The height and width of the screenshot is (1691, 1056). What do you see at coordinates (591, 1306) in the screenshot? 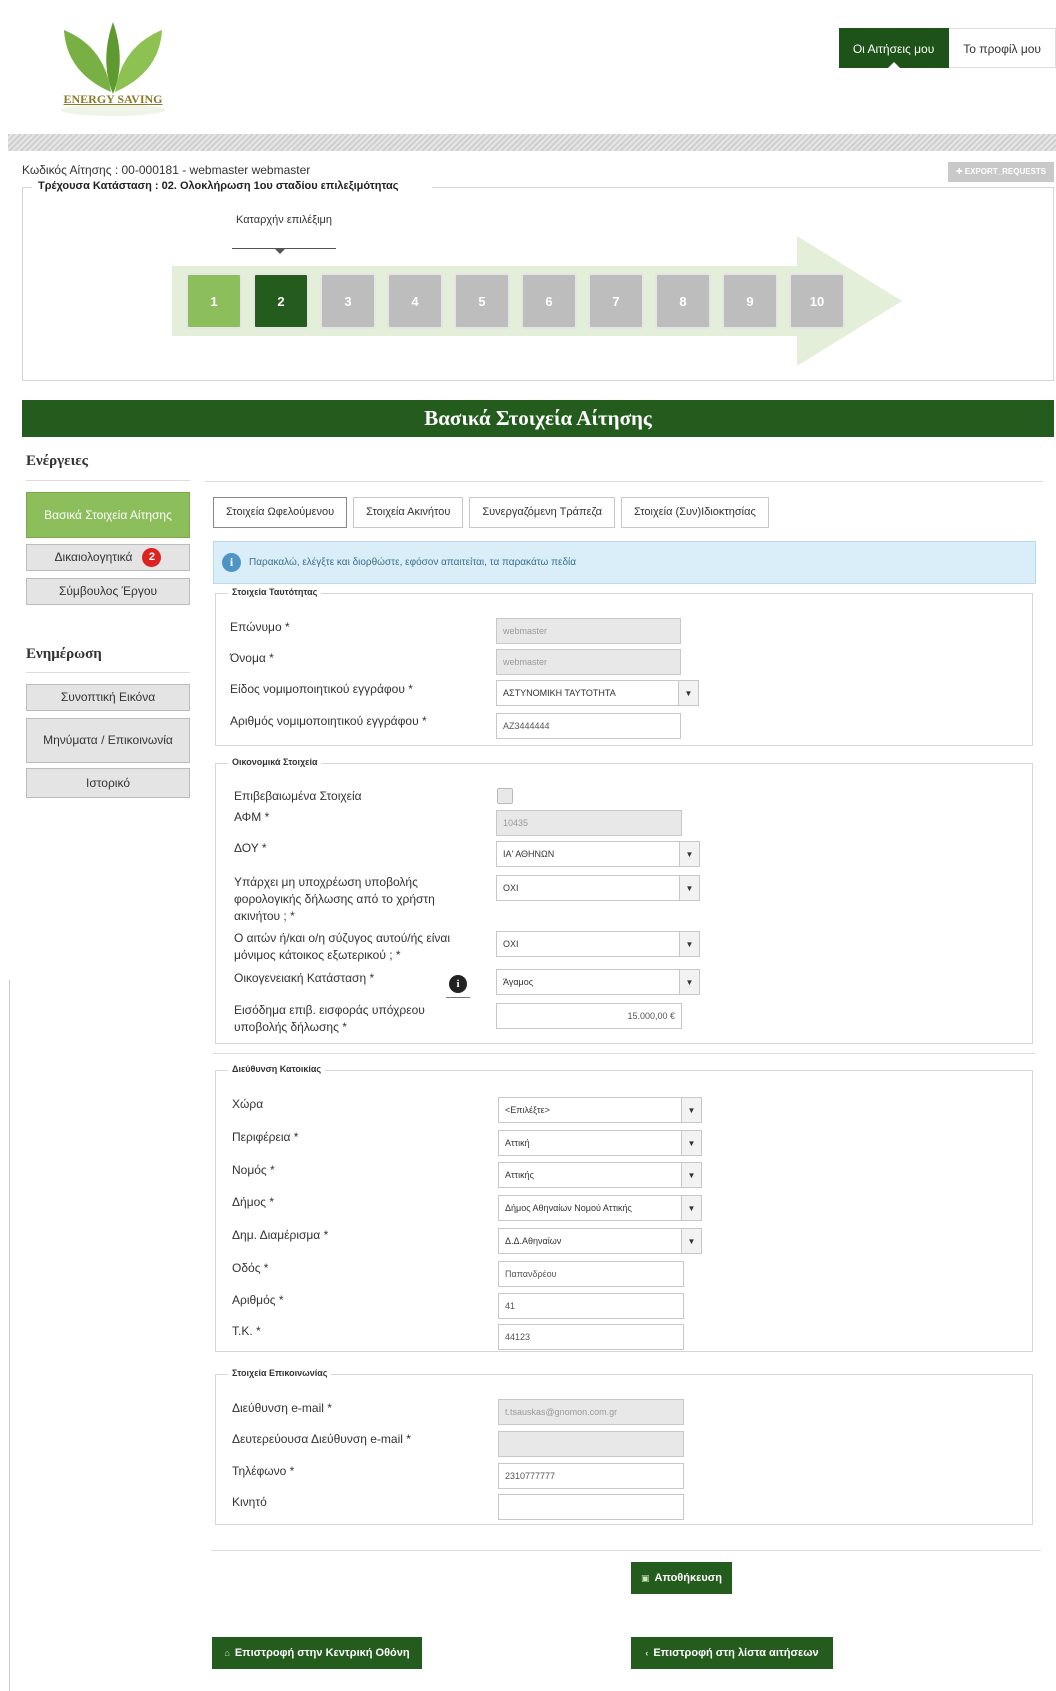
I see `number-field: 41` at bounding box center [591, 1306].